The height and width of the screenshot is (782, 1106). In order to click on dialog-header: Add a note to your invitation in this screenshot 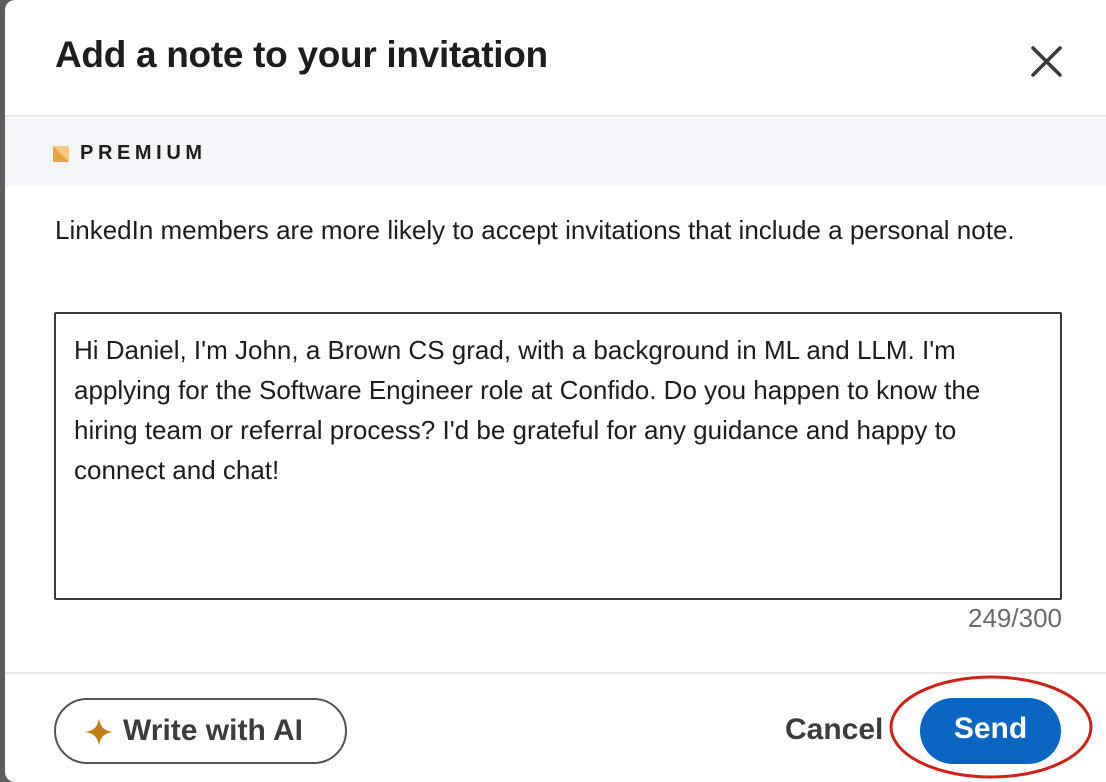, I will do `click(555, 58)`.